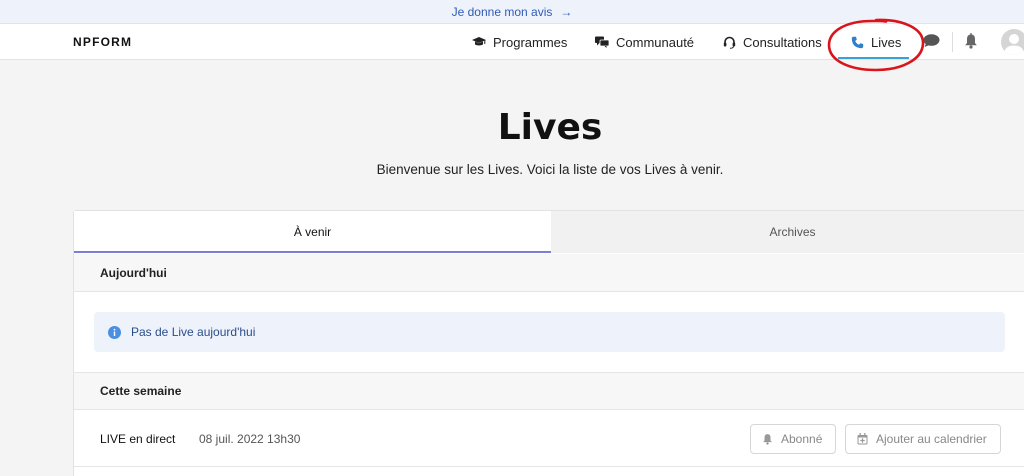 This screenshot has height=476, width=1024. Describe the element at coordinates (549, 391) in the screenshot. I see `section-header-week: Cette semaine` at that location.